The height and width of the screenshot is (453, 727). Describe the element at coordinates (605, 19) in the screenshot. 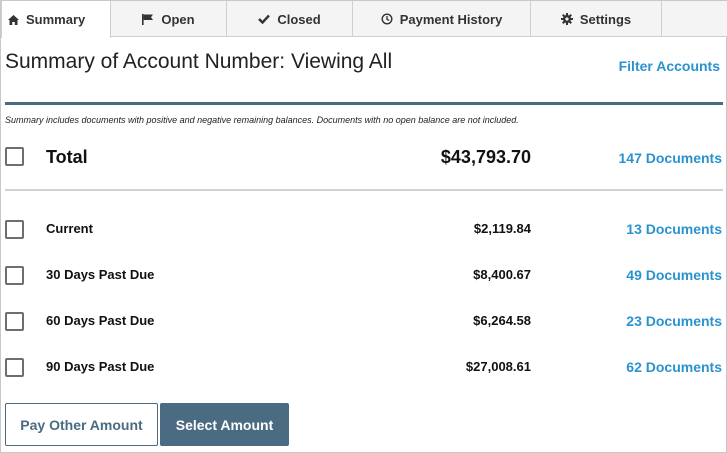

I see `tab-settings-label: Settings` at that location.